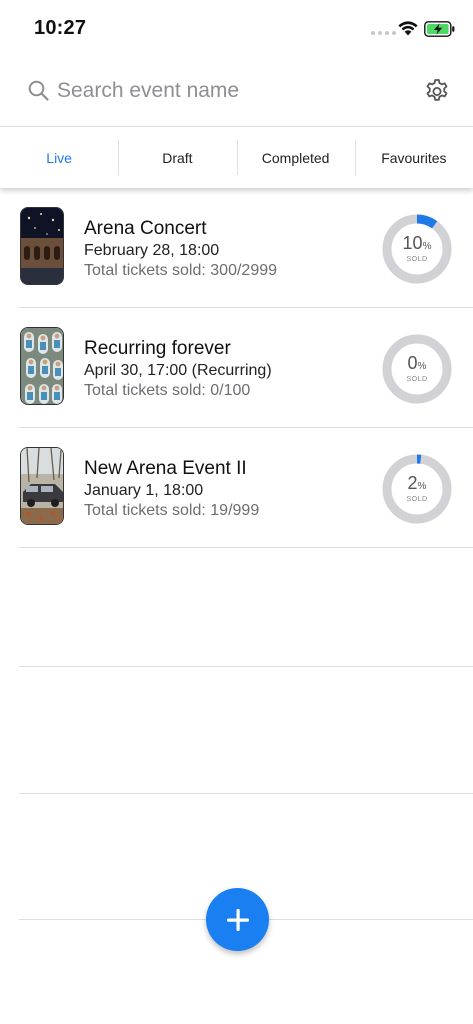  What do you see at coordinates (172, 510) in the screenshot?
I see `event-tickets-sold: Total tickets sold: 19/999` at bounding box center [172, 510].